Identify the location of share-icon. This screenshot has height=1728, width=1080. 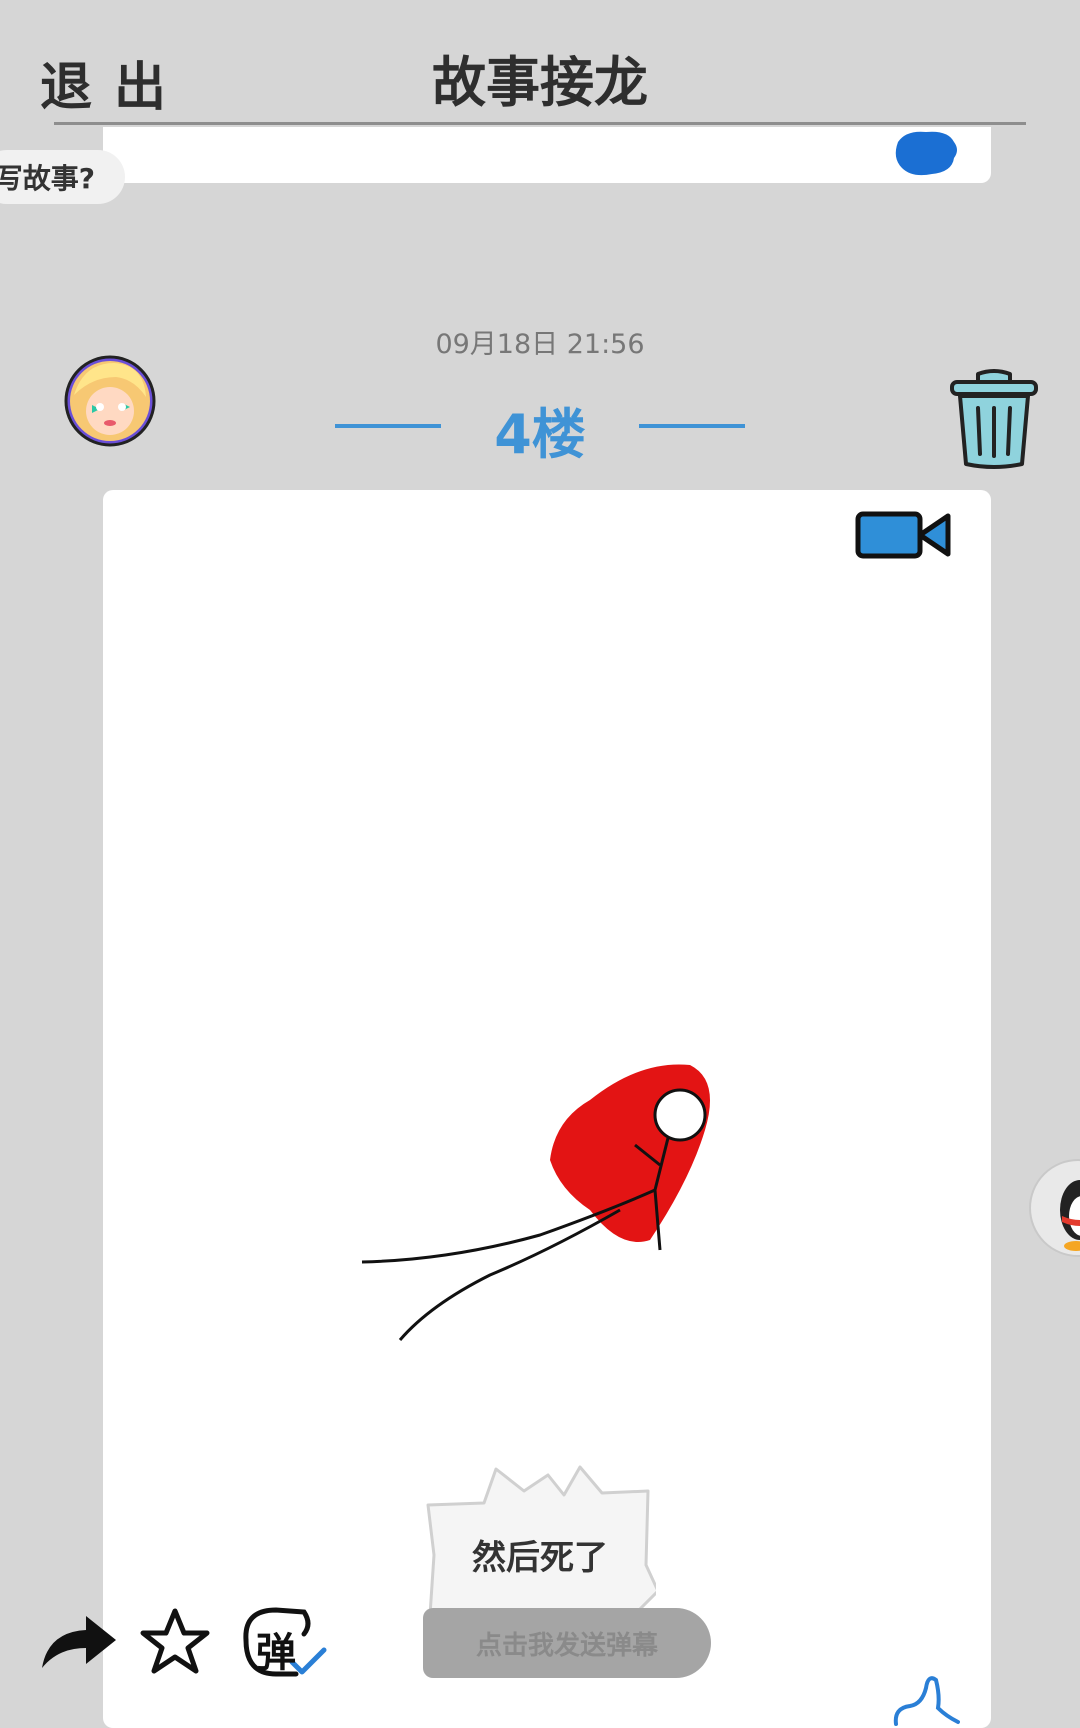
(79, 1642).